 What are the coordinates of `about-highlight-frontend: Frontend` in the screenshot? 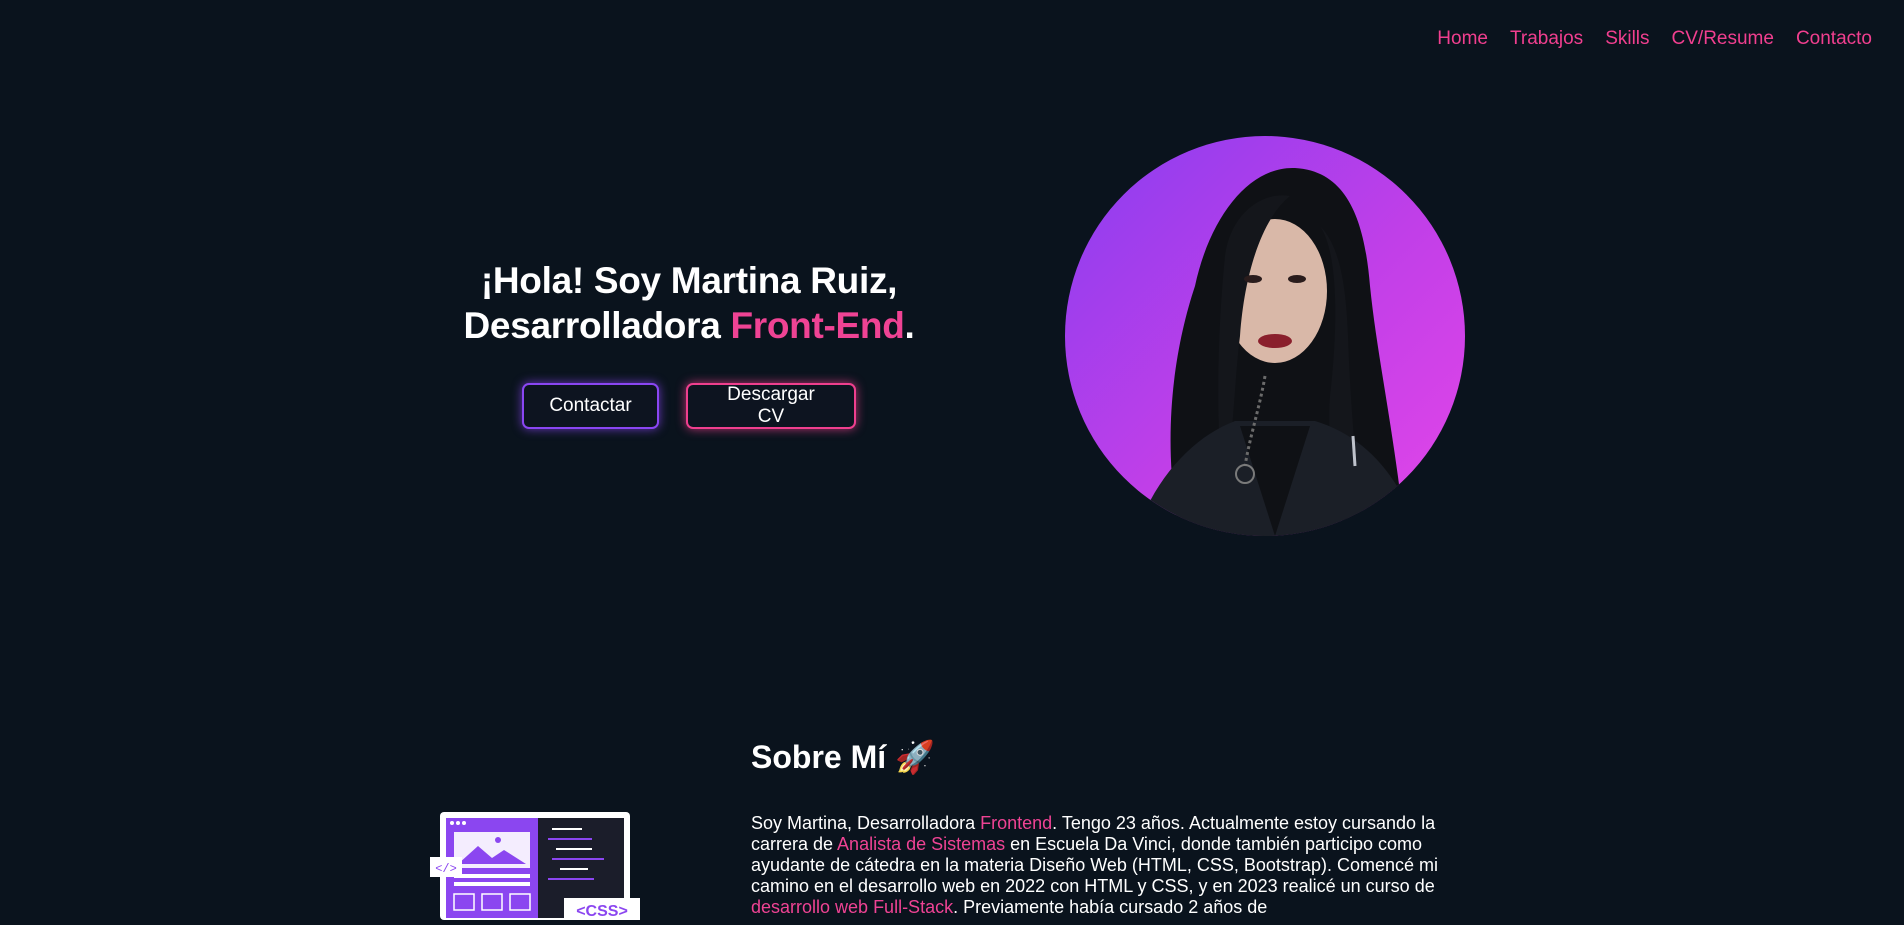 It's located at (1016, 823).